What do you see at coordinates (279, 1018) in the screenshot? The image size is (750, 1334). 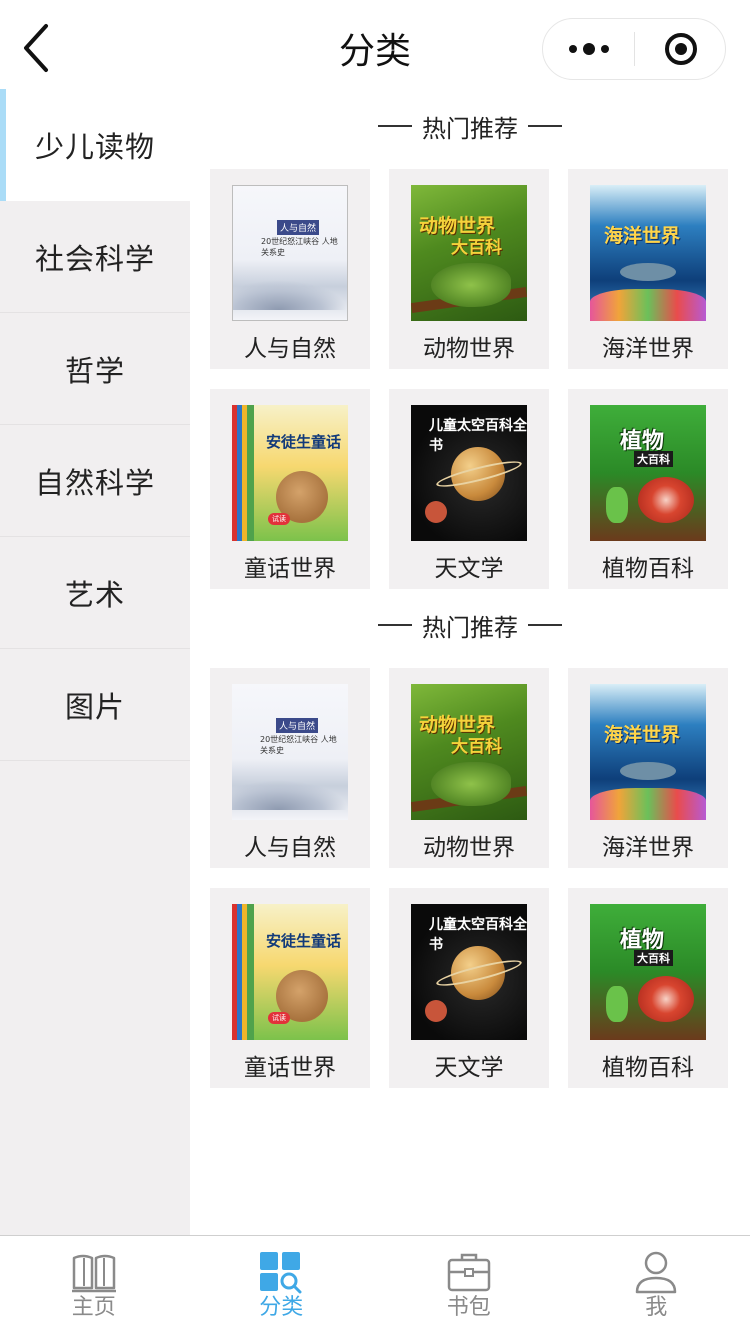 I see `cover-badge: 试读` at bounding box center [279, 1018].